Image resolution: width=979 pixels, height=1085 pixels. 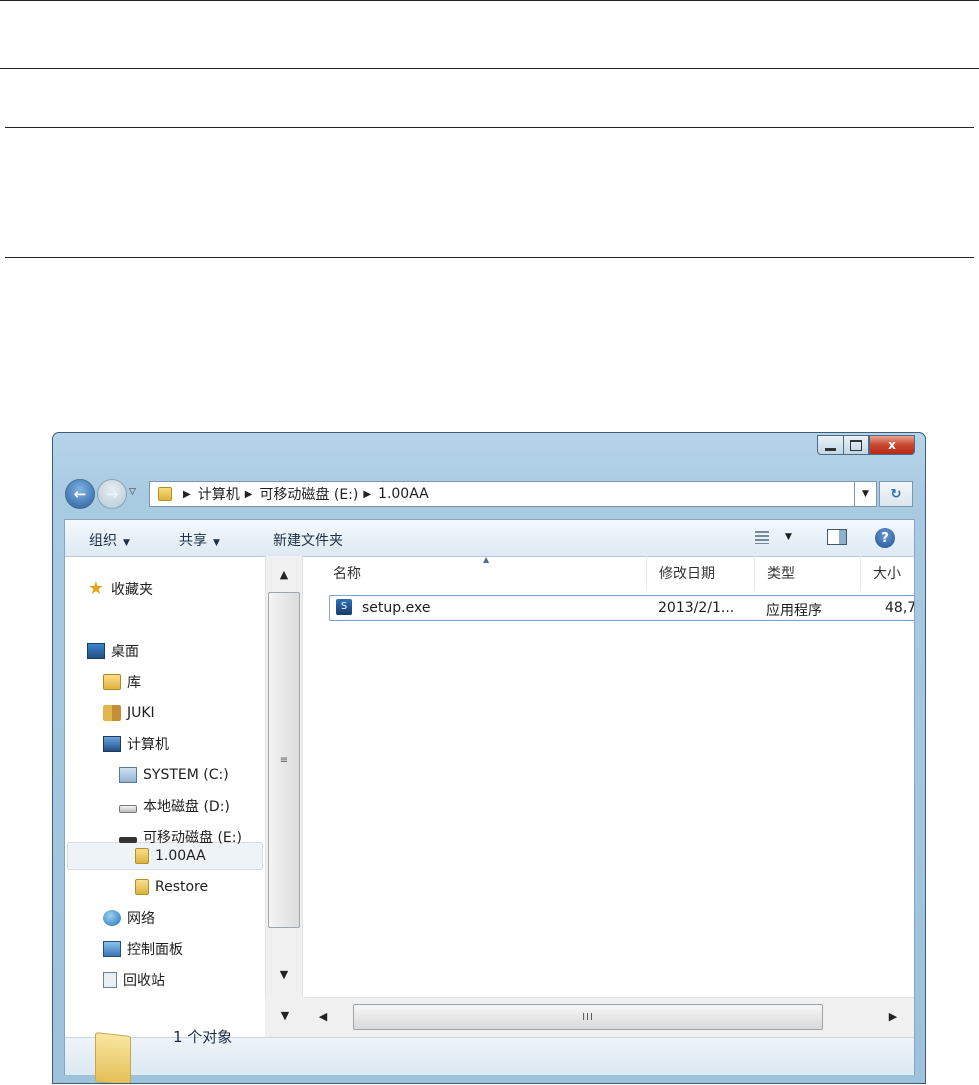 I want to click on nav-item-favorites: ★ 收藏夹, so click(x=120, y=589).